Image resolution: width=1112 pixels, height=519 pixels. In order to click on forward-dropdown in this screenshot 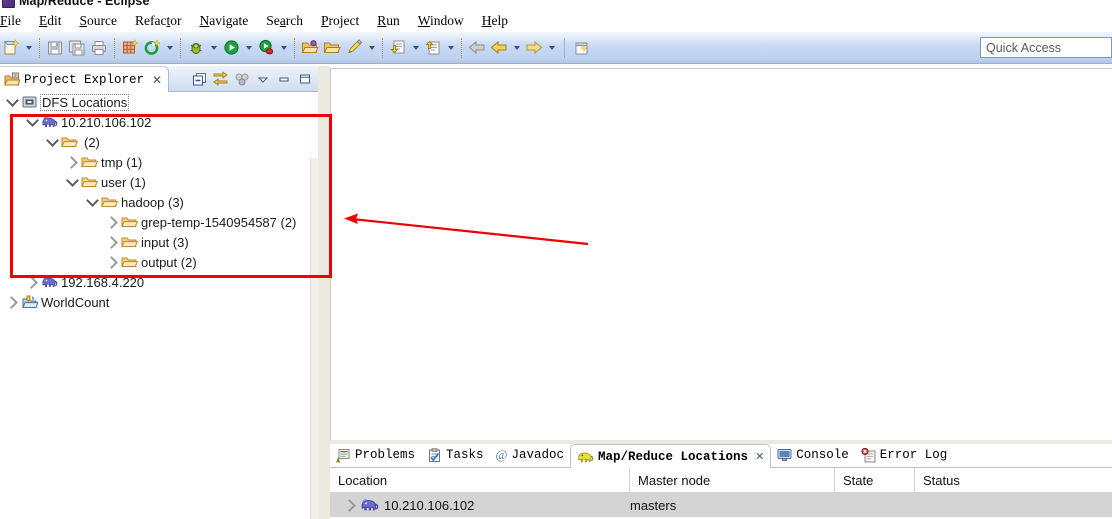, I will do `click(516, 48)`.